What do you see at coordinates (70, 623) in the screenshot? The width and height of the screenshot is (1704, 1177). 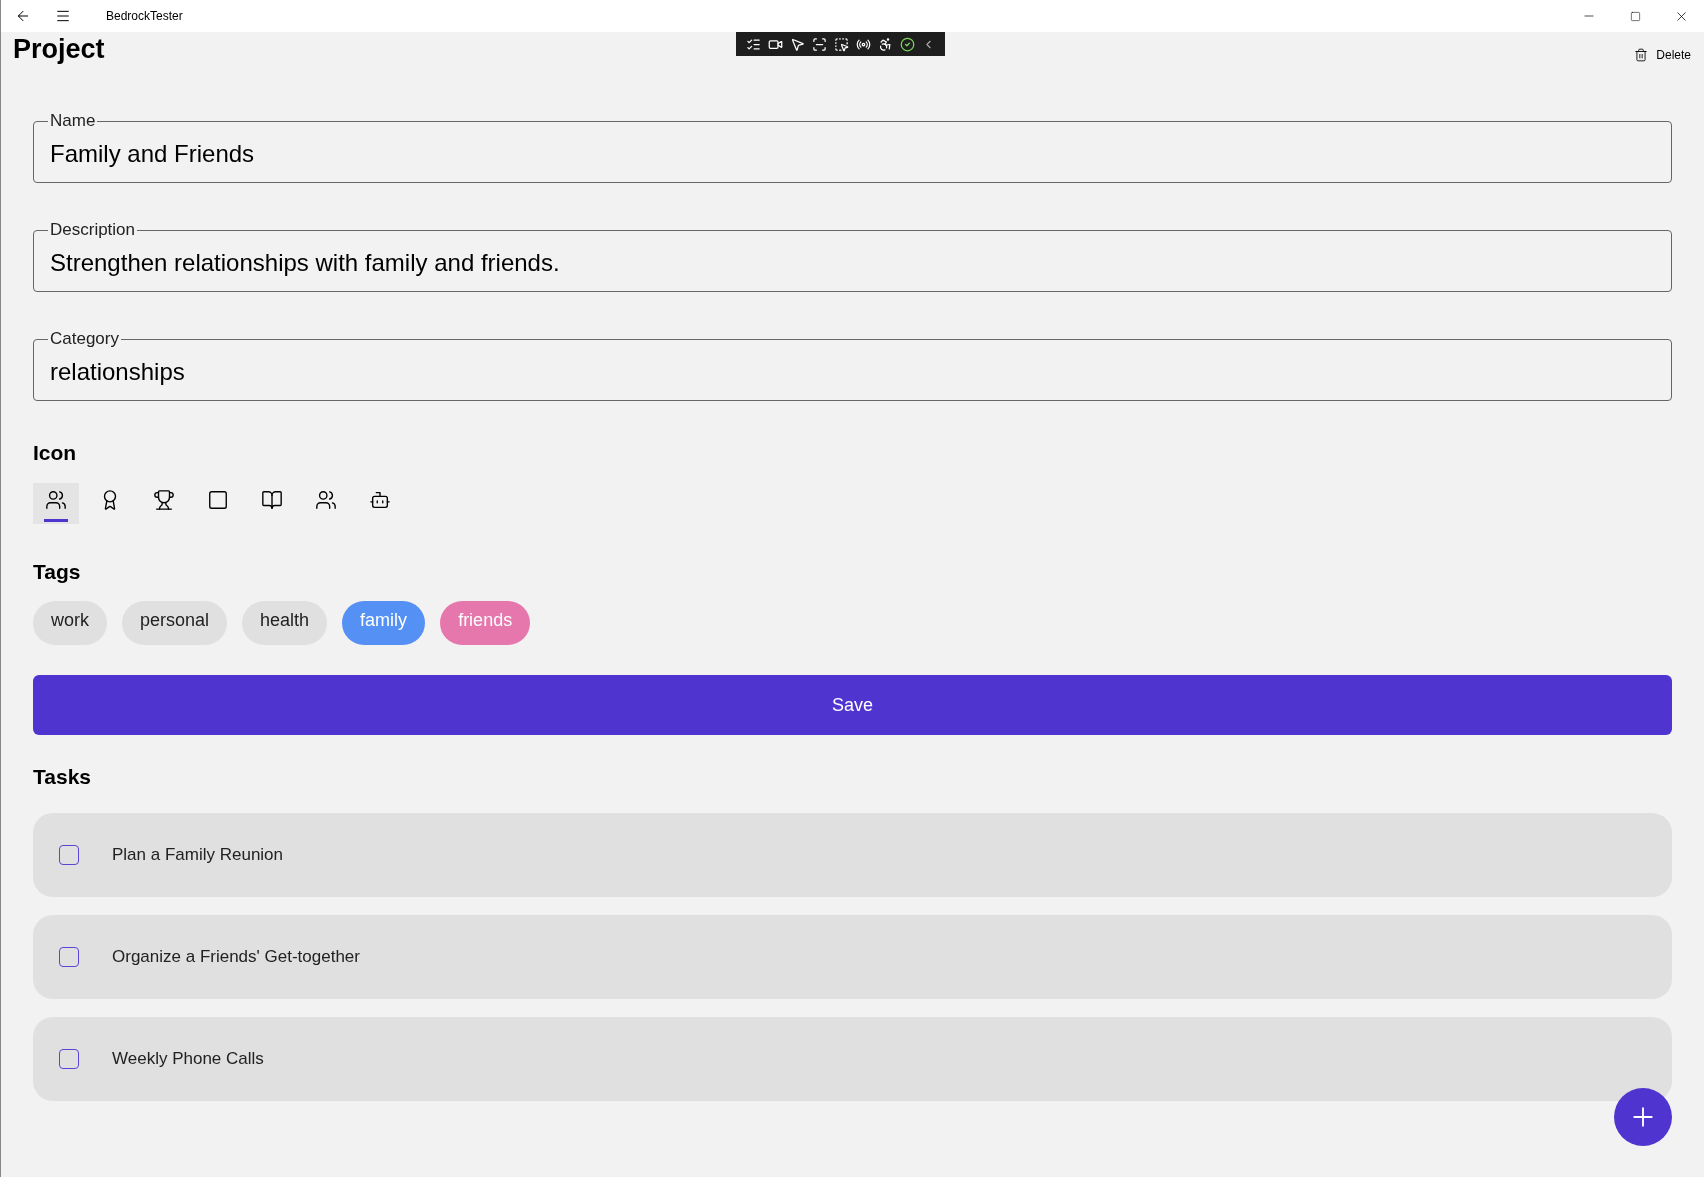 I see `tag-chip: work` at bounding box center [70, 623].